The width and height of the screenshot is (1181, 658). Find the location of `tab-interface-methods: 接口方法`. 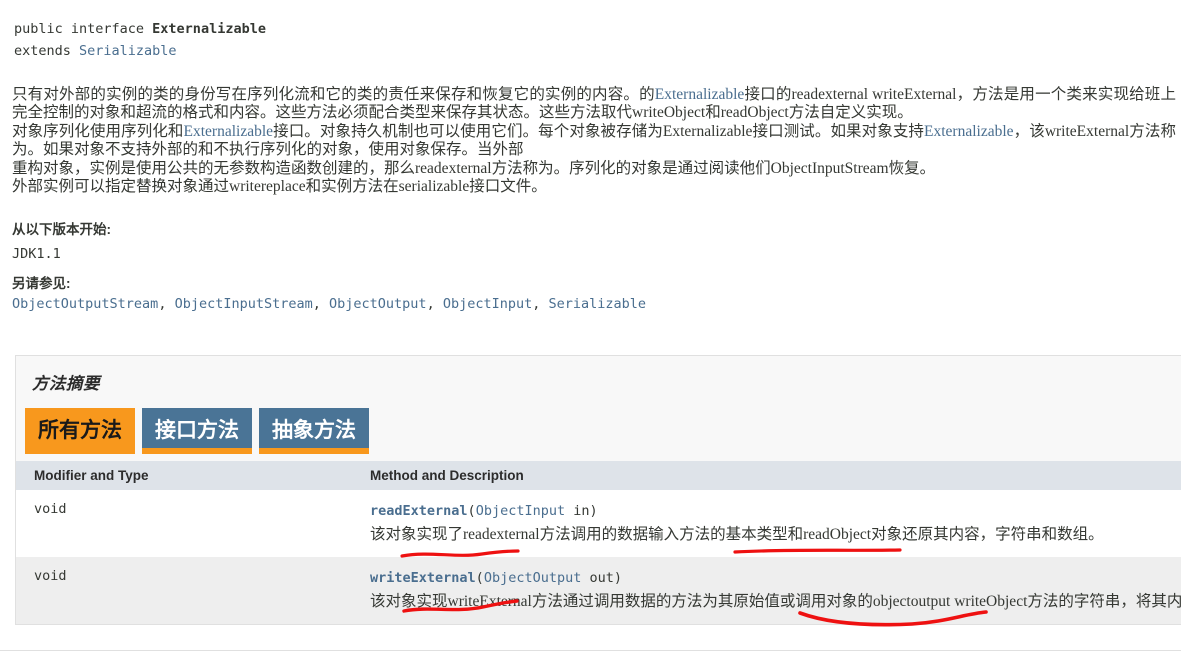

tab-interface-methods: 接口方法 is located at coordinates (197, 431).